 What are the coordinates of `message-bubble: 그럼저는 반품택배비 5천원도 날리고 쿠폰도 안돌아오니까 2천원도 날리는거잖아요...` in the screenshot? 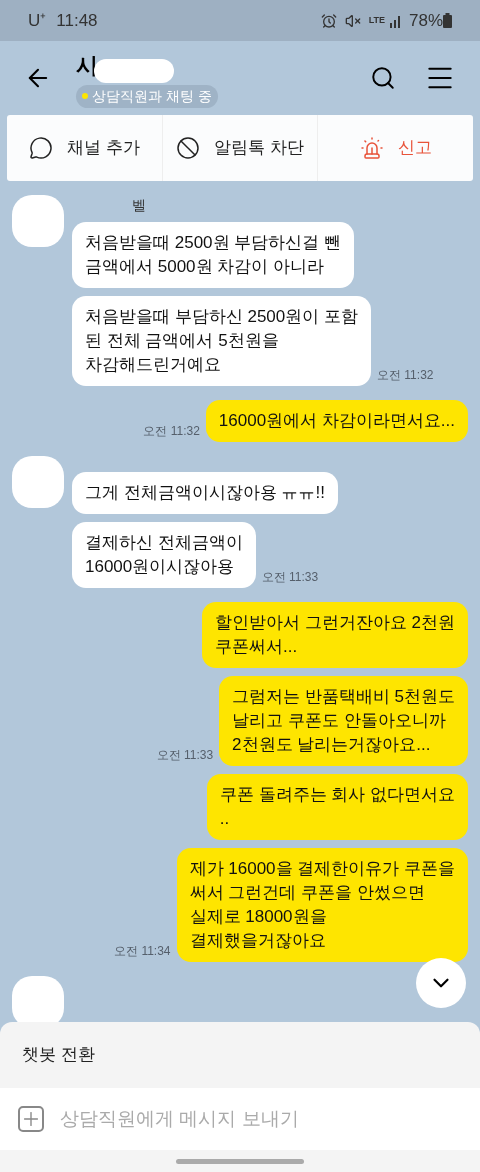 It's located at (343, 721).